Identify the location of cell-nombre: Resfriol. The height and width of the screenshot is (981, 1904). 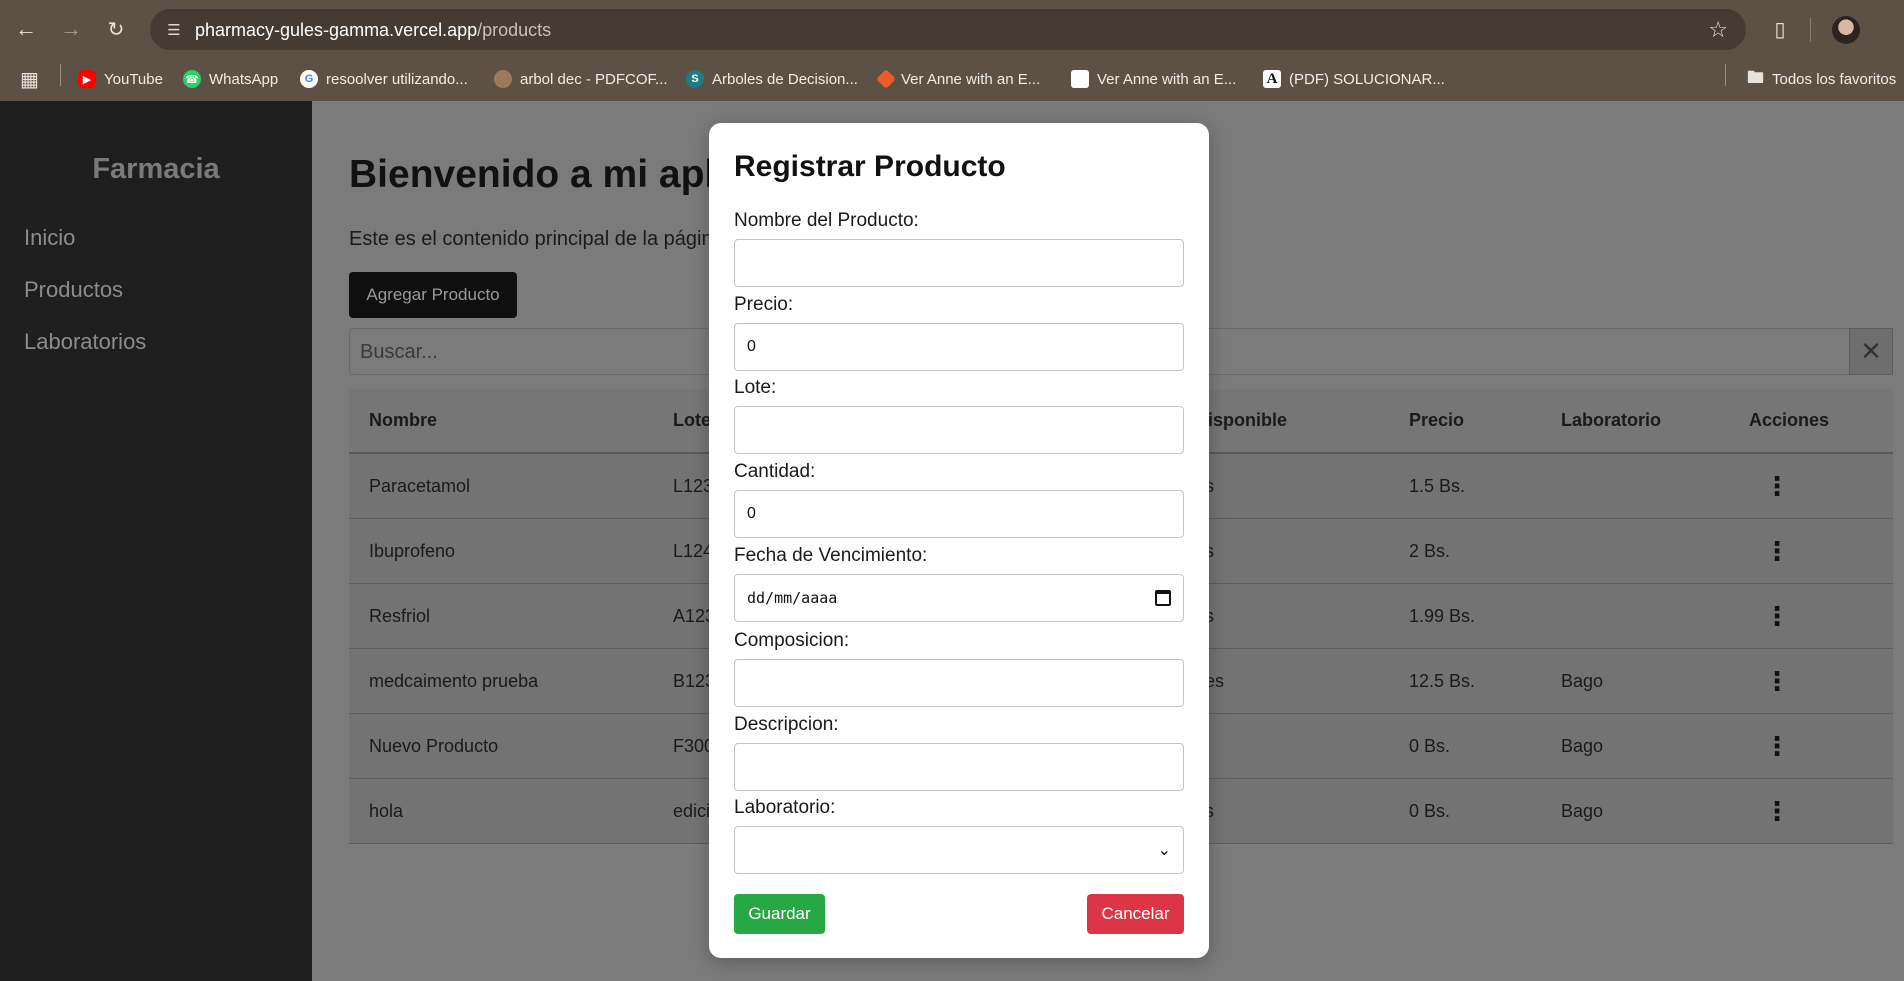
(400, 615).